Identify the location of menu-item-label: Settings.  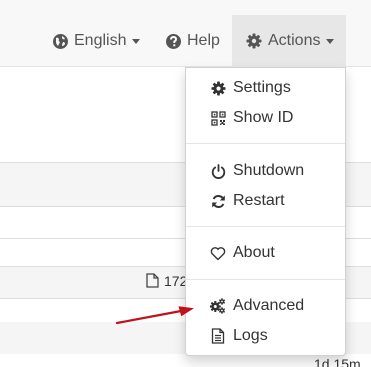
(262, 87).